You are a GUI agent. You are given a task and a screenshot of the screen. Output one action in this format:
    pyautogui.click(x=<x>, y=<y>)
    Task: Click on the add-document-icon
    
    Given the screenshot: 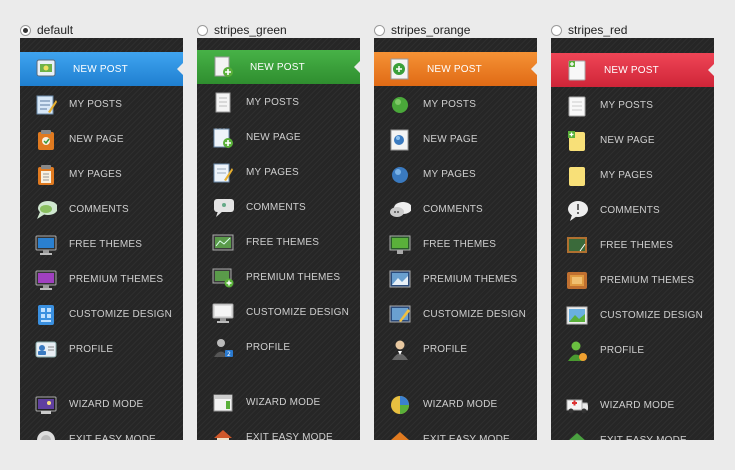 What is the action you would take?
    pyautogui.click(x=223, y=67)
    